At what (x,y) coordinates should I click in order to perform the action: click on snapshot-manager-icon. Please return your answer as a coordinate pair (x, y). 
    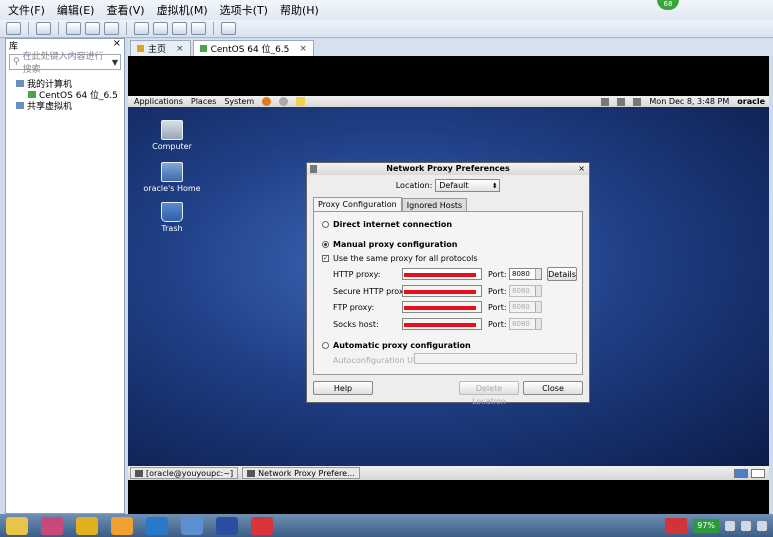
    Looking at the image, I should click on (111, 28).